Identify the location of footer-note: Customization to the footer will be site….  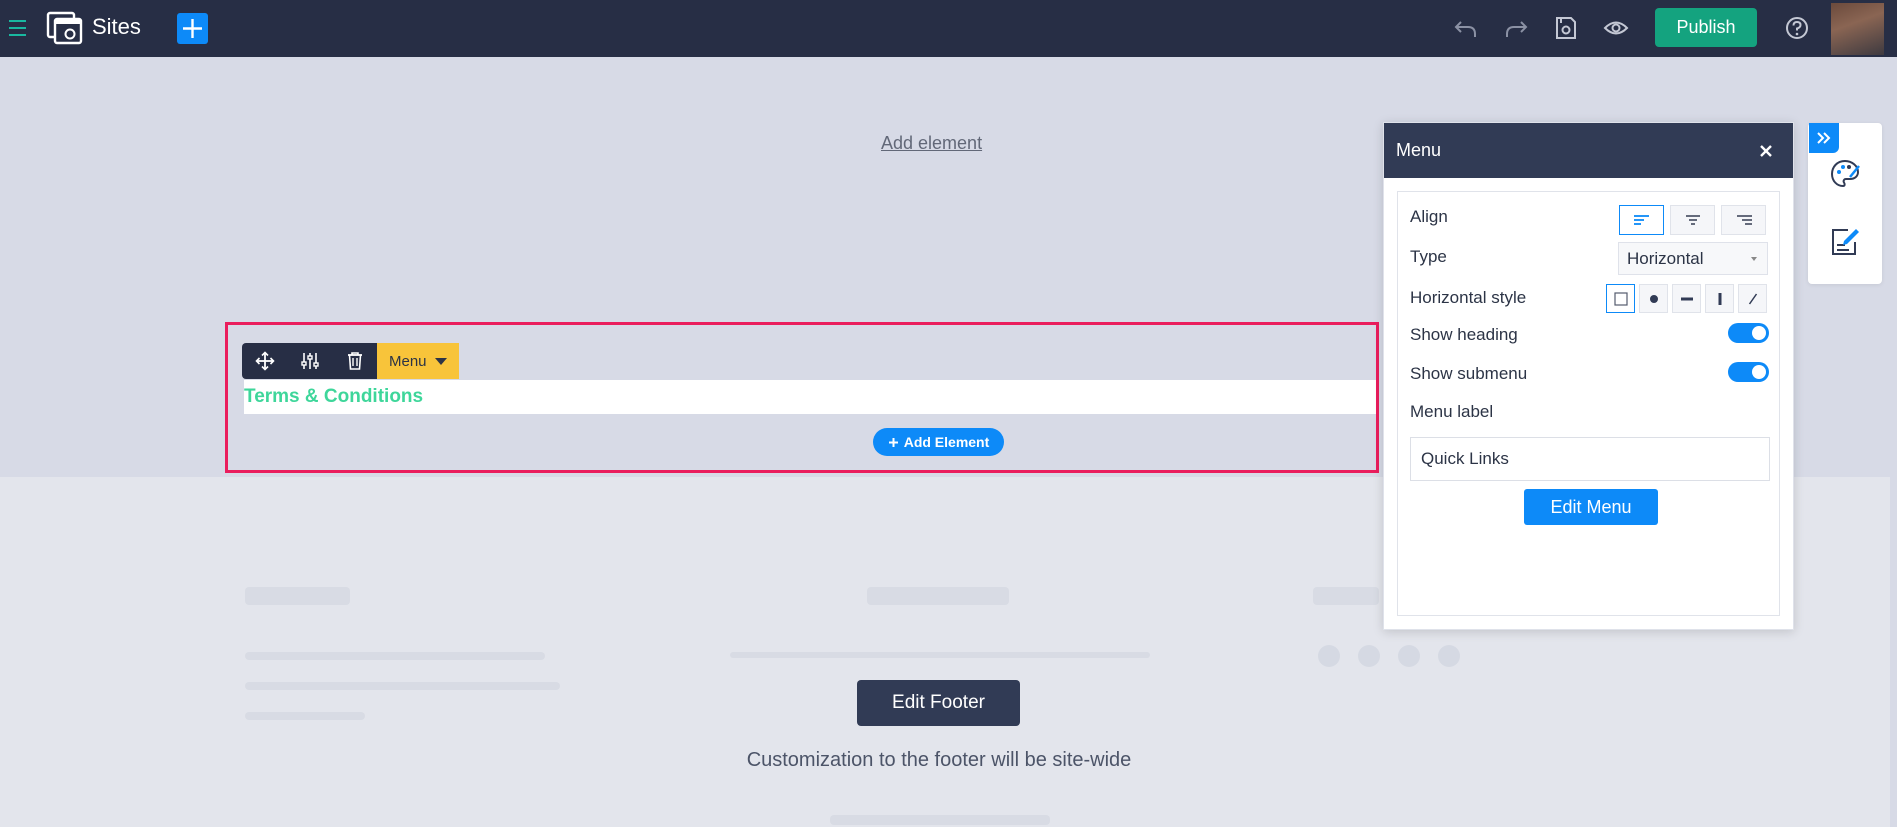
(939, 760).